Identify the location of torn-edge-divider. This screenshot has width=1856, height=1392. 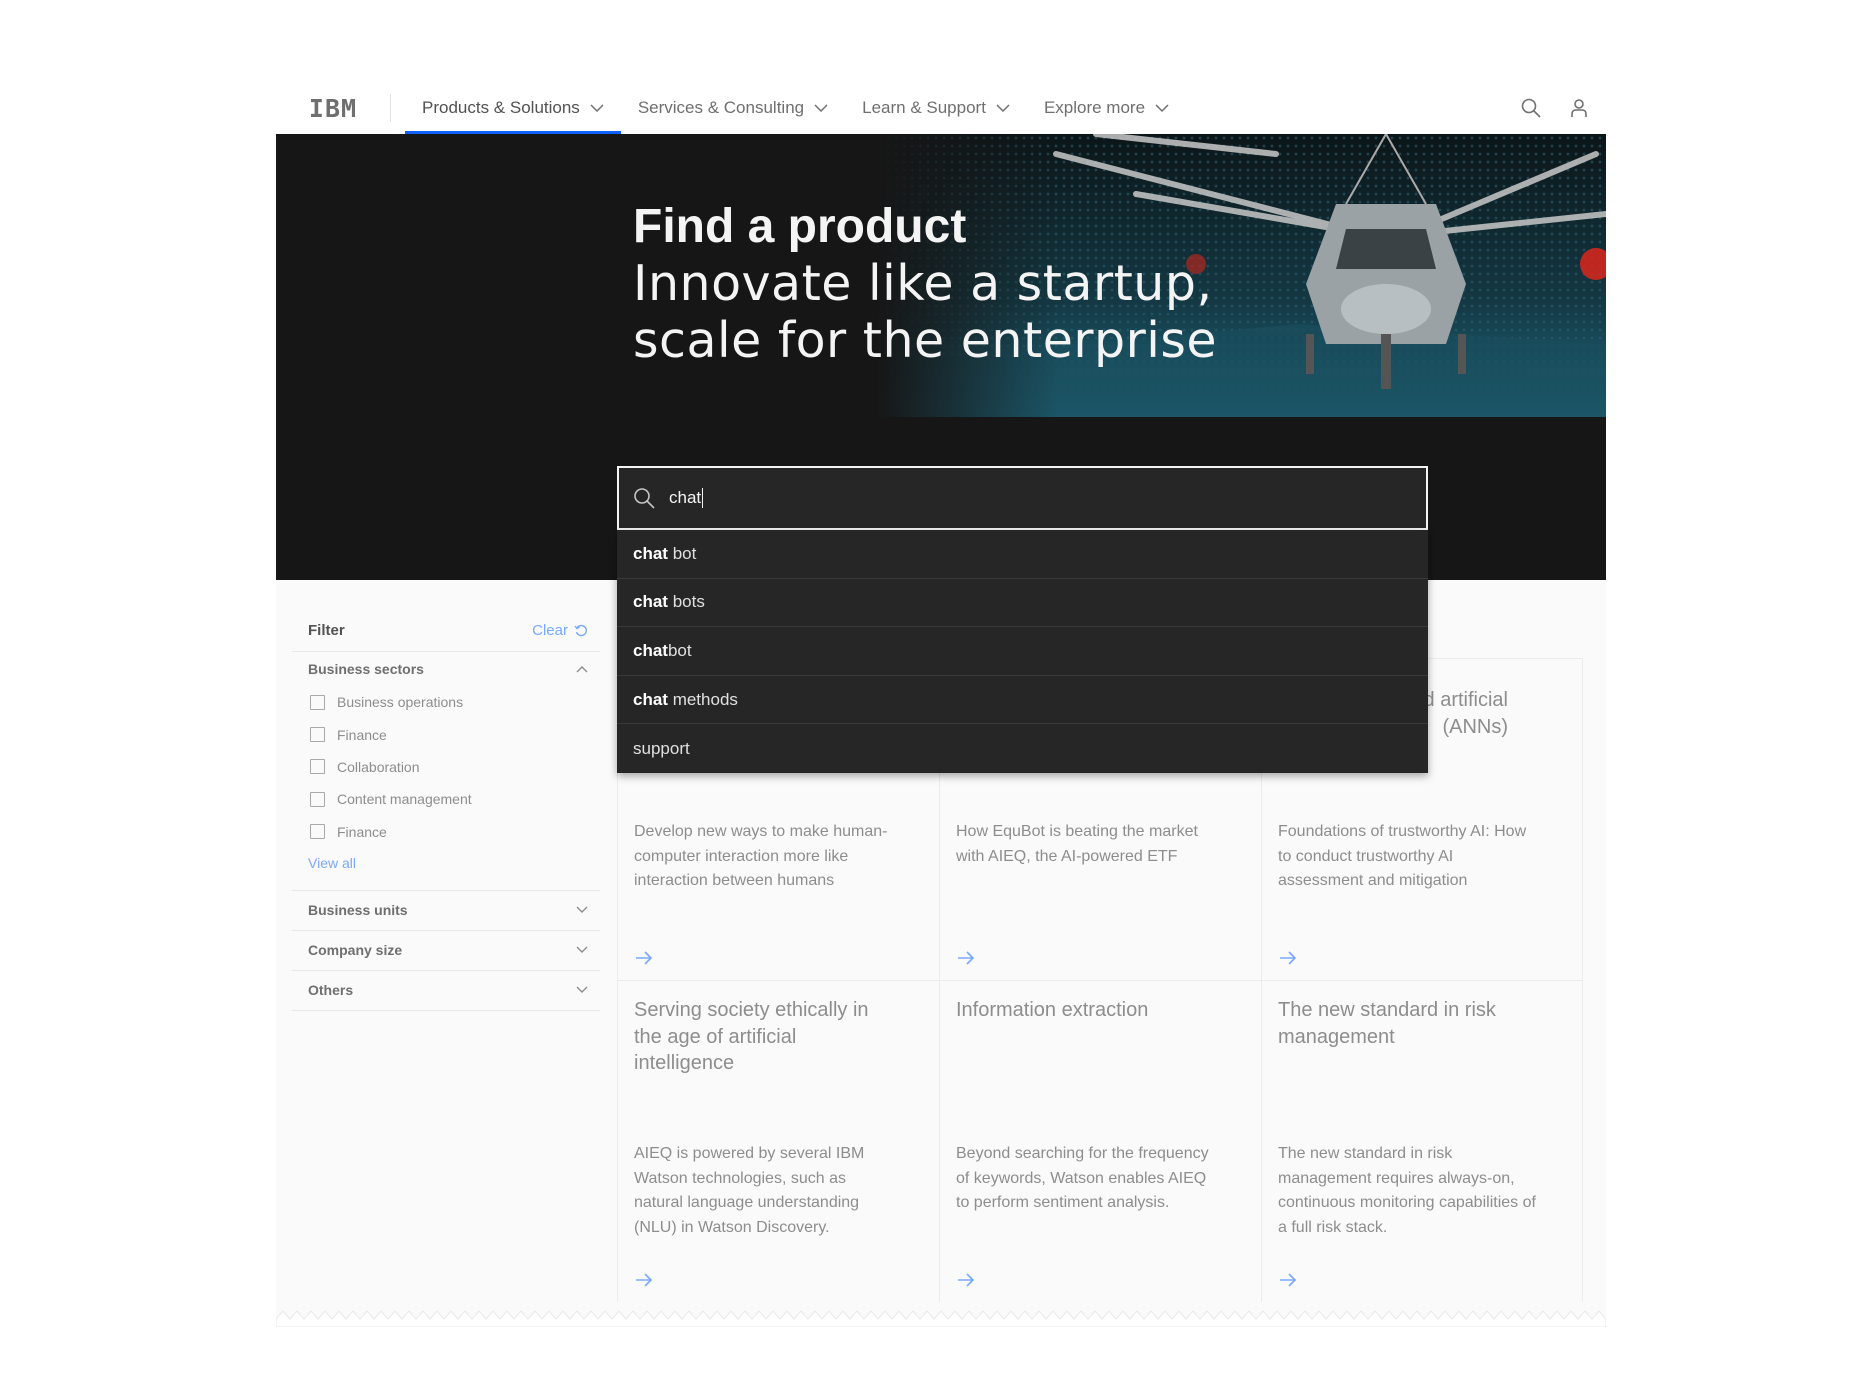
(941, 1318).